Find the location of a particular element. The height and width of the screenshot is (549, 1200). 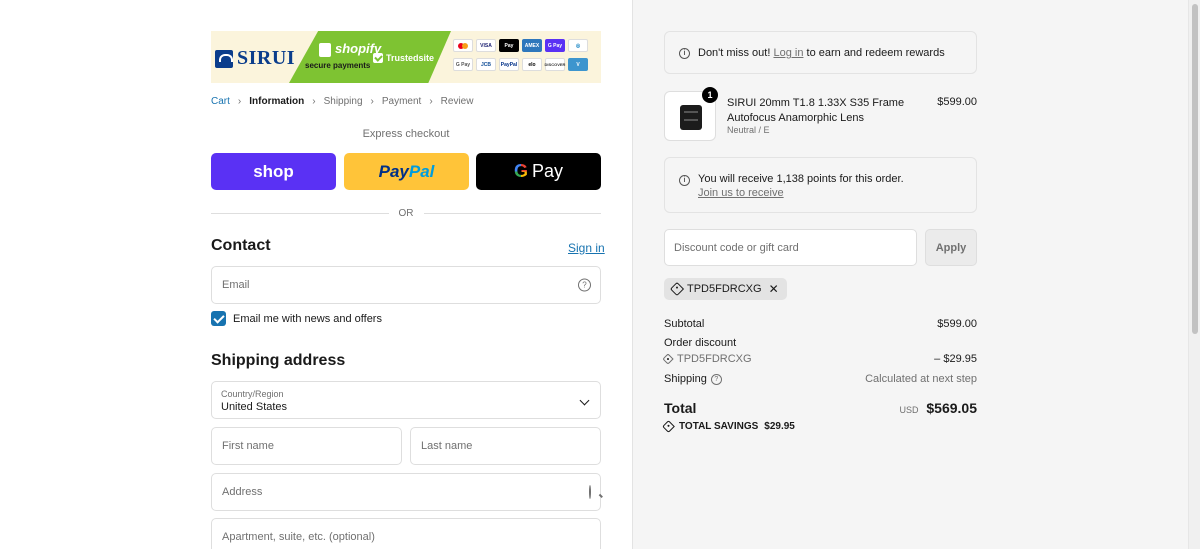

sign-in-link: Sign in is located at coordinates (586, 248).